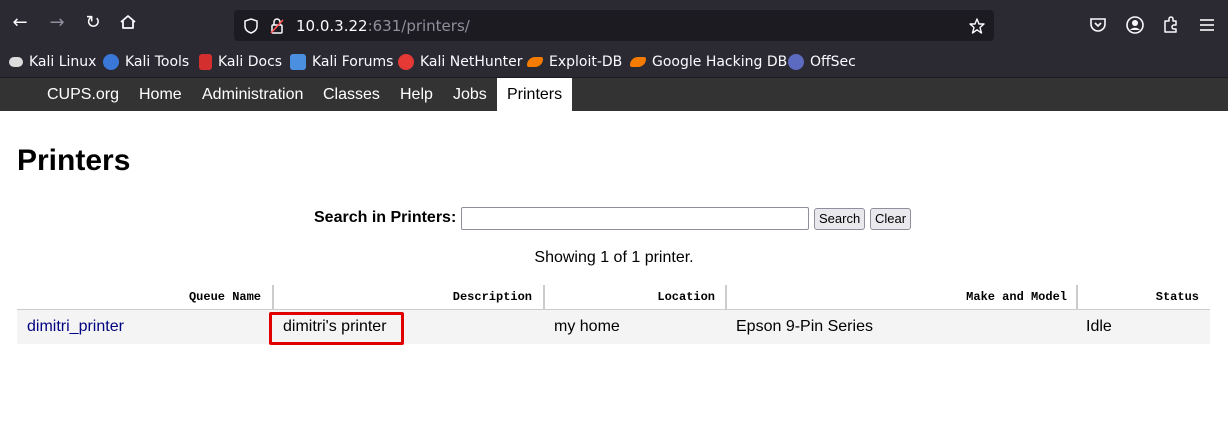 This screenshot has width=1228, height=421. What do you see at coordinates (614, 25) in the screenshot?
I see `url-bar: 10.0.3.22:631/printers/` at bounding box center [614, 25].